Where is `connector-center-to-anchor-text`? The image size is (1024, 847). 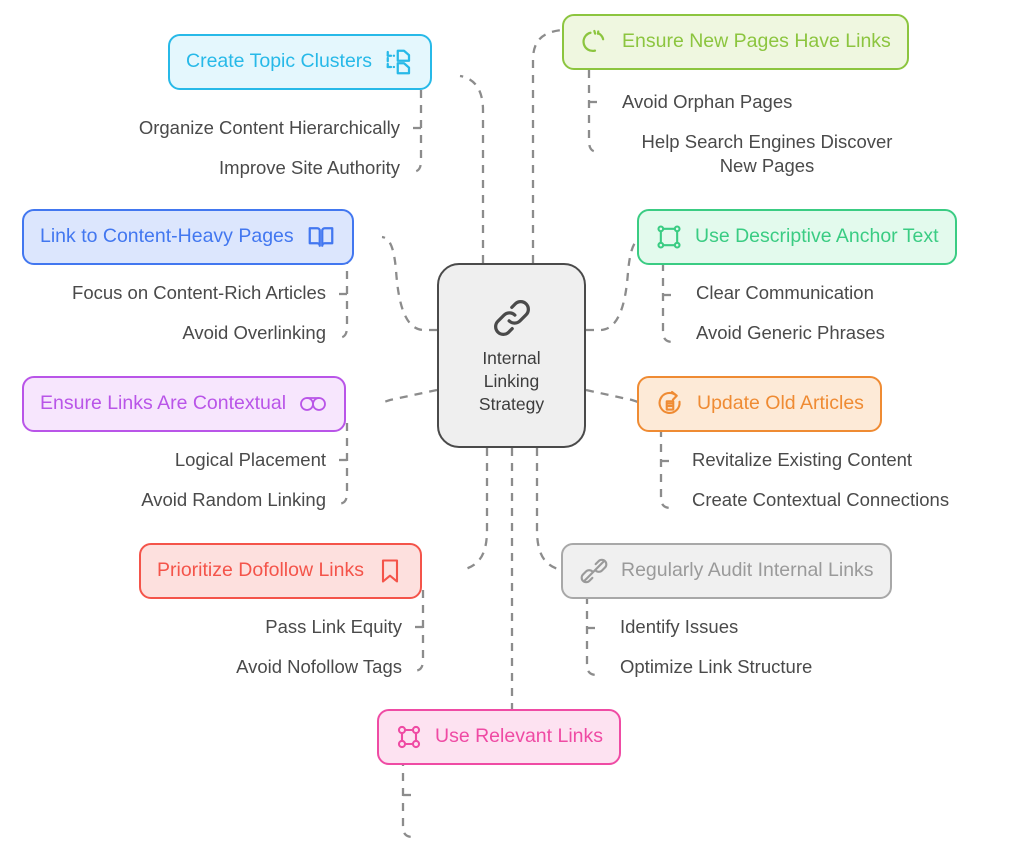 connector-center-to-anchor-text is located at coordinates (614, 284).